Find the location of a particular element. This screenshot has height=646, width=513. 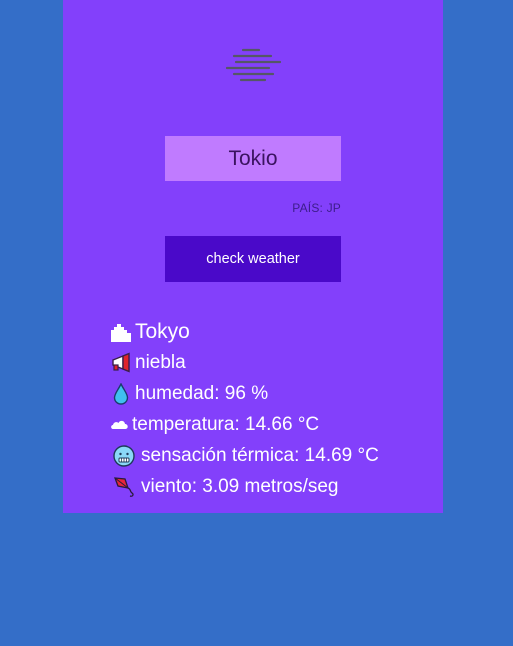

temperature-row: temperatura: 14.66 °C is located at coordinates (244, 424).